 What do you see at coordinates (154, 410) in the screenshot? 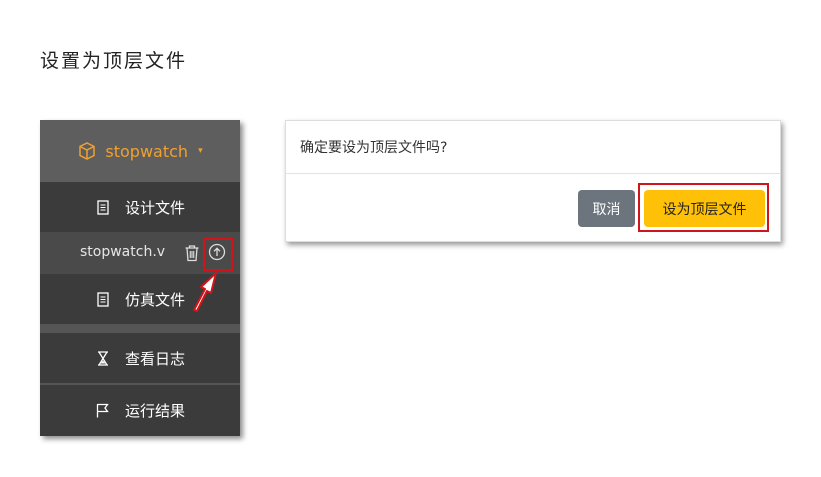
I see `sidebar-item-label: 运行结果` at bounding box center [154, 410].